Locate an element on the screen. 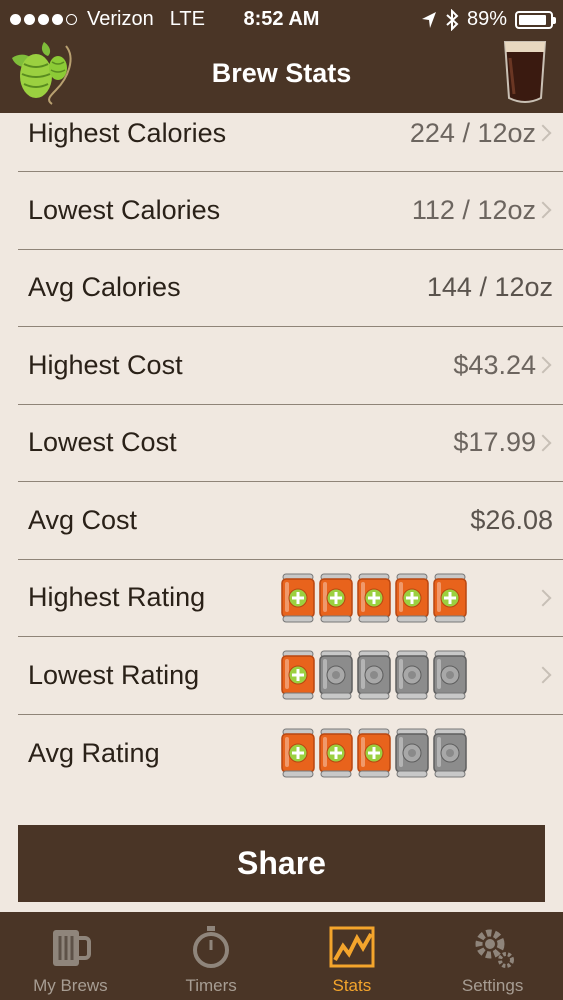 This screenshot has height=1000, width=563. tab-settings: Settings is located at coordinates (492, 956).